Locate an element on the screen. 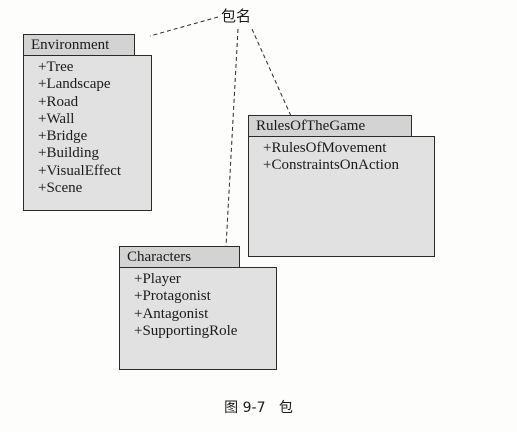 This screenshot has height=432, width=517. package-member: +Scene is located at coordinates (60, 188).